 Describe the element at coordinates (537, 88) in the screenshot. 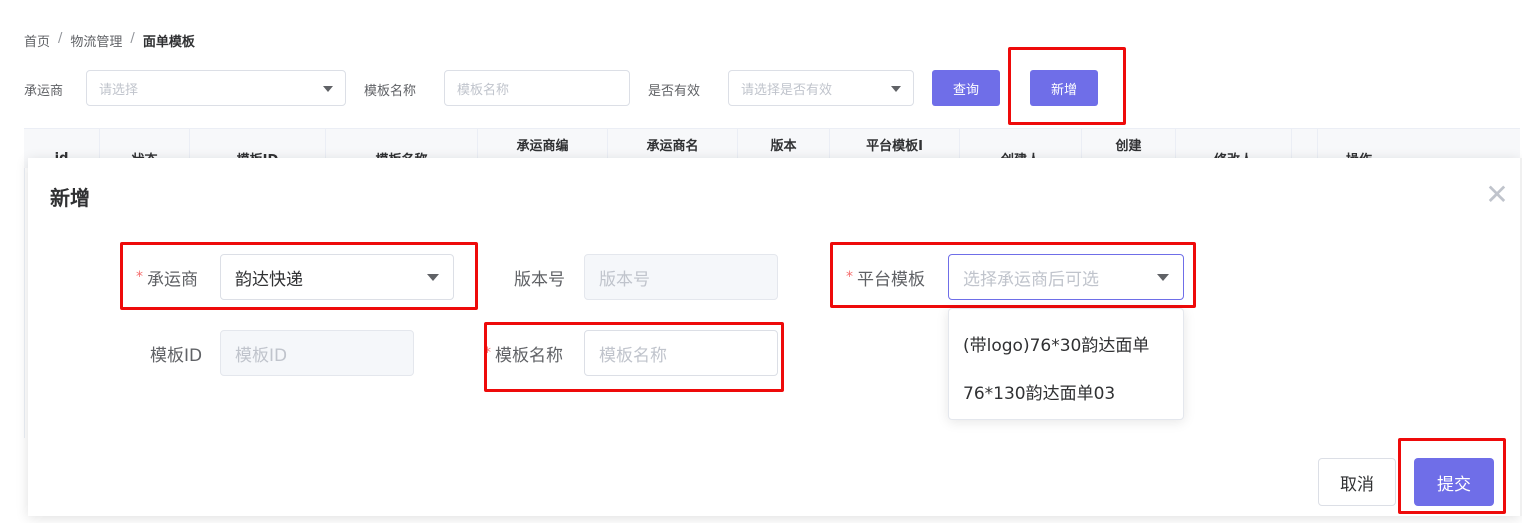

I see `template-name-filter-input: 模板名称` at that location.